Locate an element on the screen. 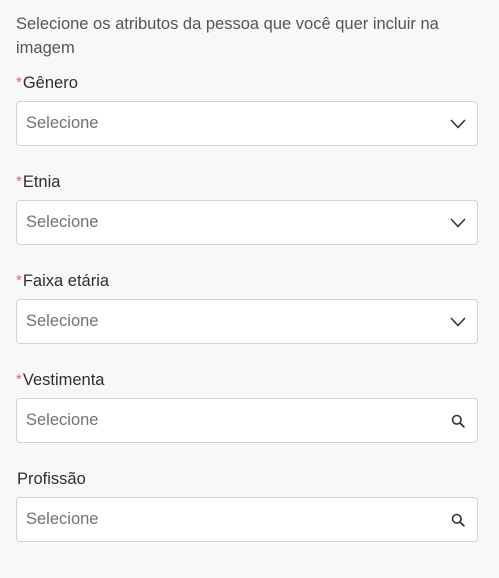 This screenshot has width=499, height=578. field-label: Profissão is located at coordinates (51, 479).